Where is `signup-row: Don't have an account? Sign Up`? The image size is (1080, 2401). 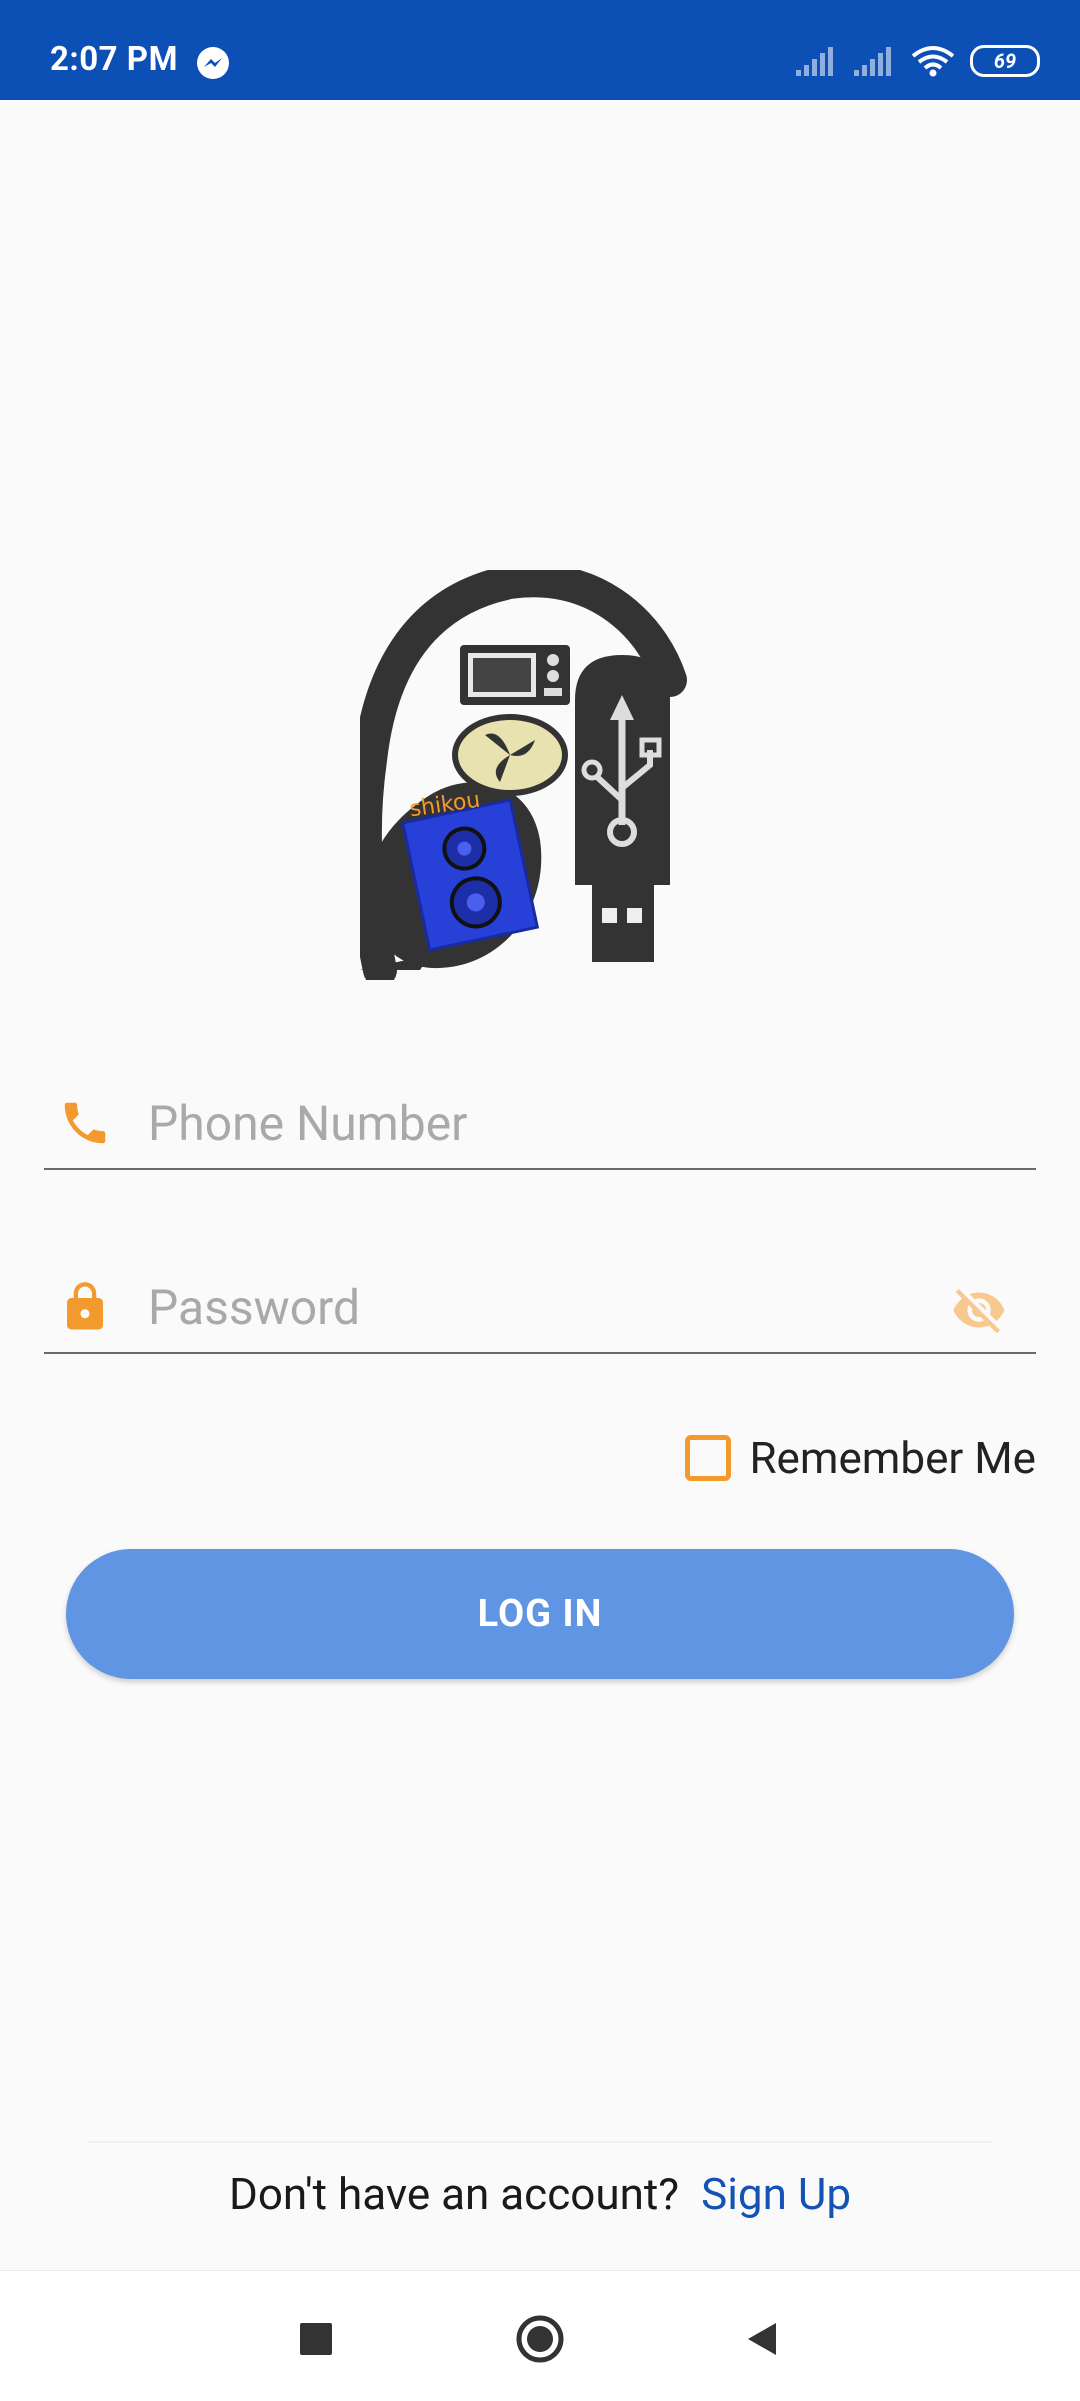
signup-row: Don't have an account? Sign Up is located at coordinates (540, 2194).